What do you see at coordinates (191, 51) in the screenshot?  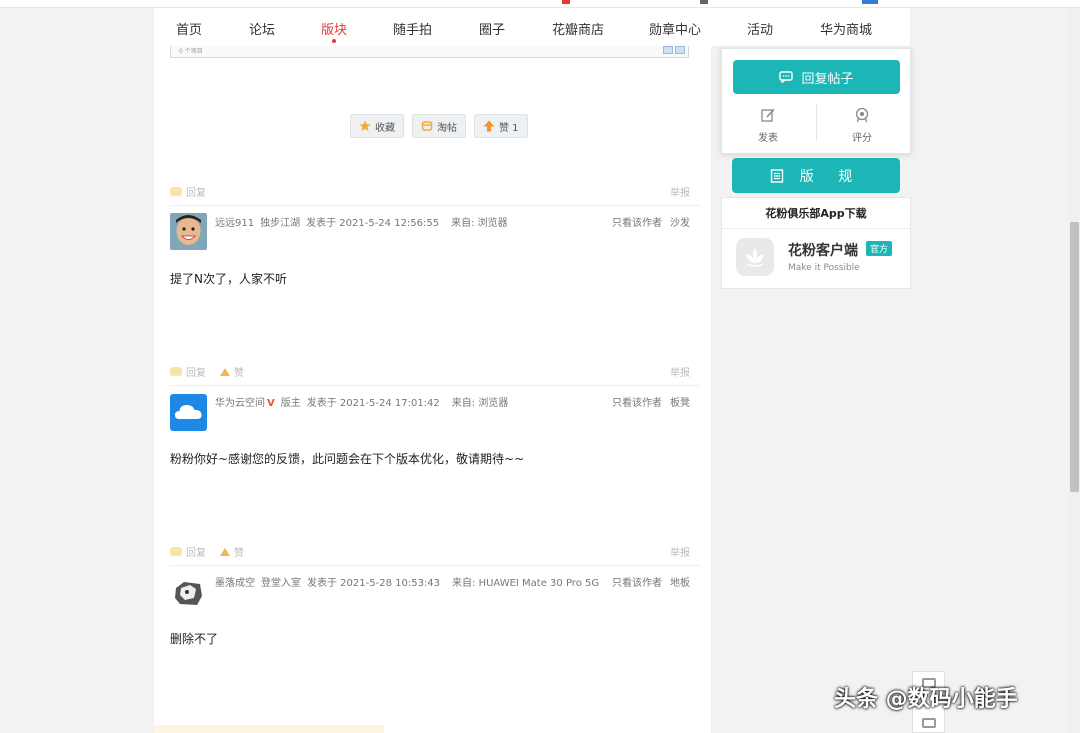 I see `embedded-item-count: 0 个项目` at bounding box center [191, 51].